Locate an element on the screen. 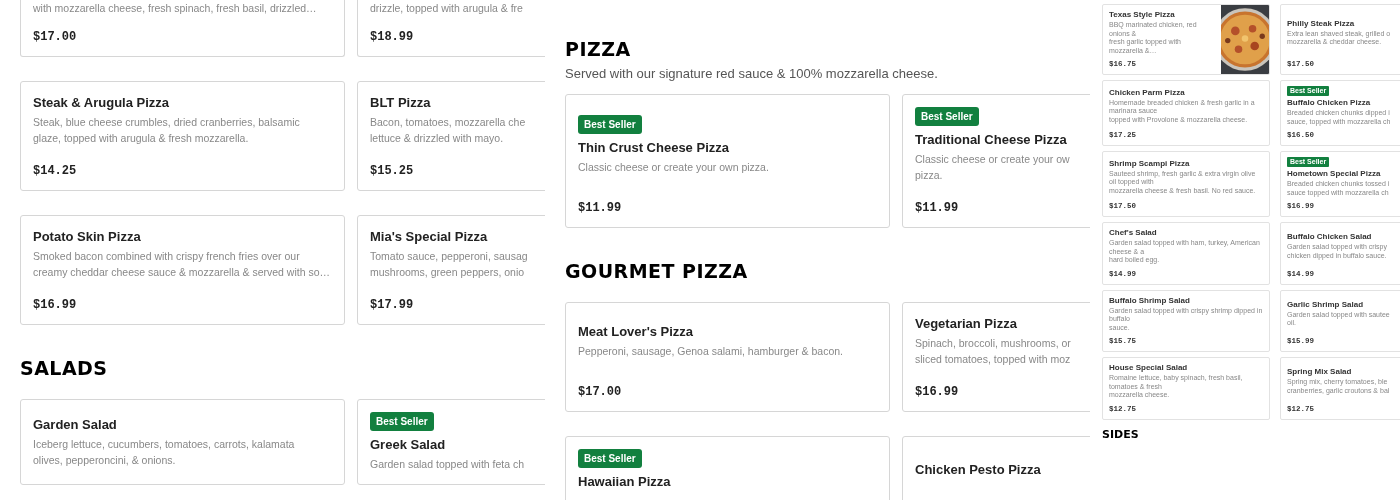 This screenshot has width=1400, height=500. menu-card: Steak & Arugula Pizza Steak, blue cheese crumbles, dried cranberries, balsamic glaze, topped with arugula & fresh mozzarella. $14.25 is located at coordinates (182, 136).